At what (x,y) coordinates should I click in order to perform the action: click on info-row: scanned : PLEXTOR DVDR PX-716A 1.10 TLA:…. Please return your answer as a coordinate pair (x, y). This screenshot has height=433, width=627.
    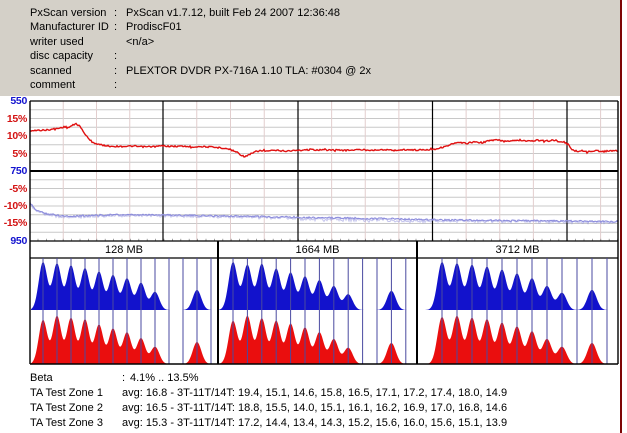
    Looking at the image, I should click on (325, 71).